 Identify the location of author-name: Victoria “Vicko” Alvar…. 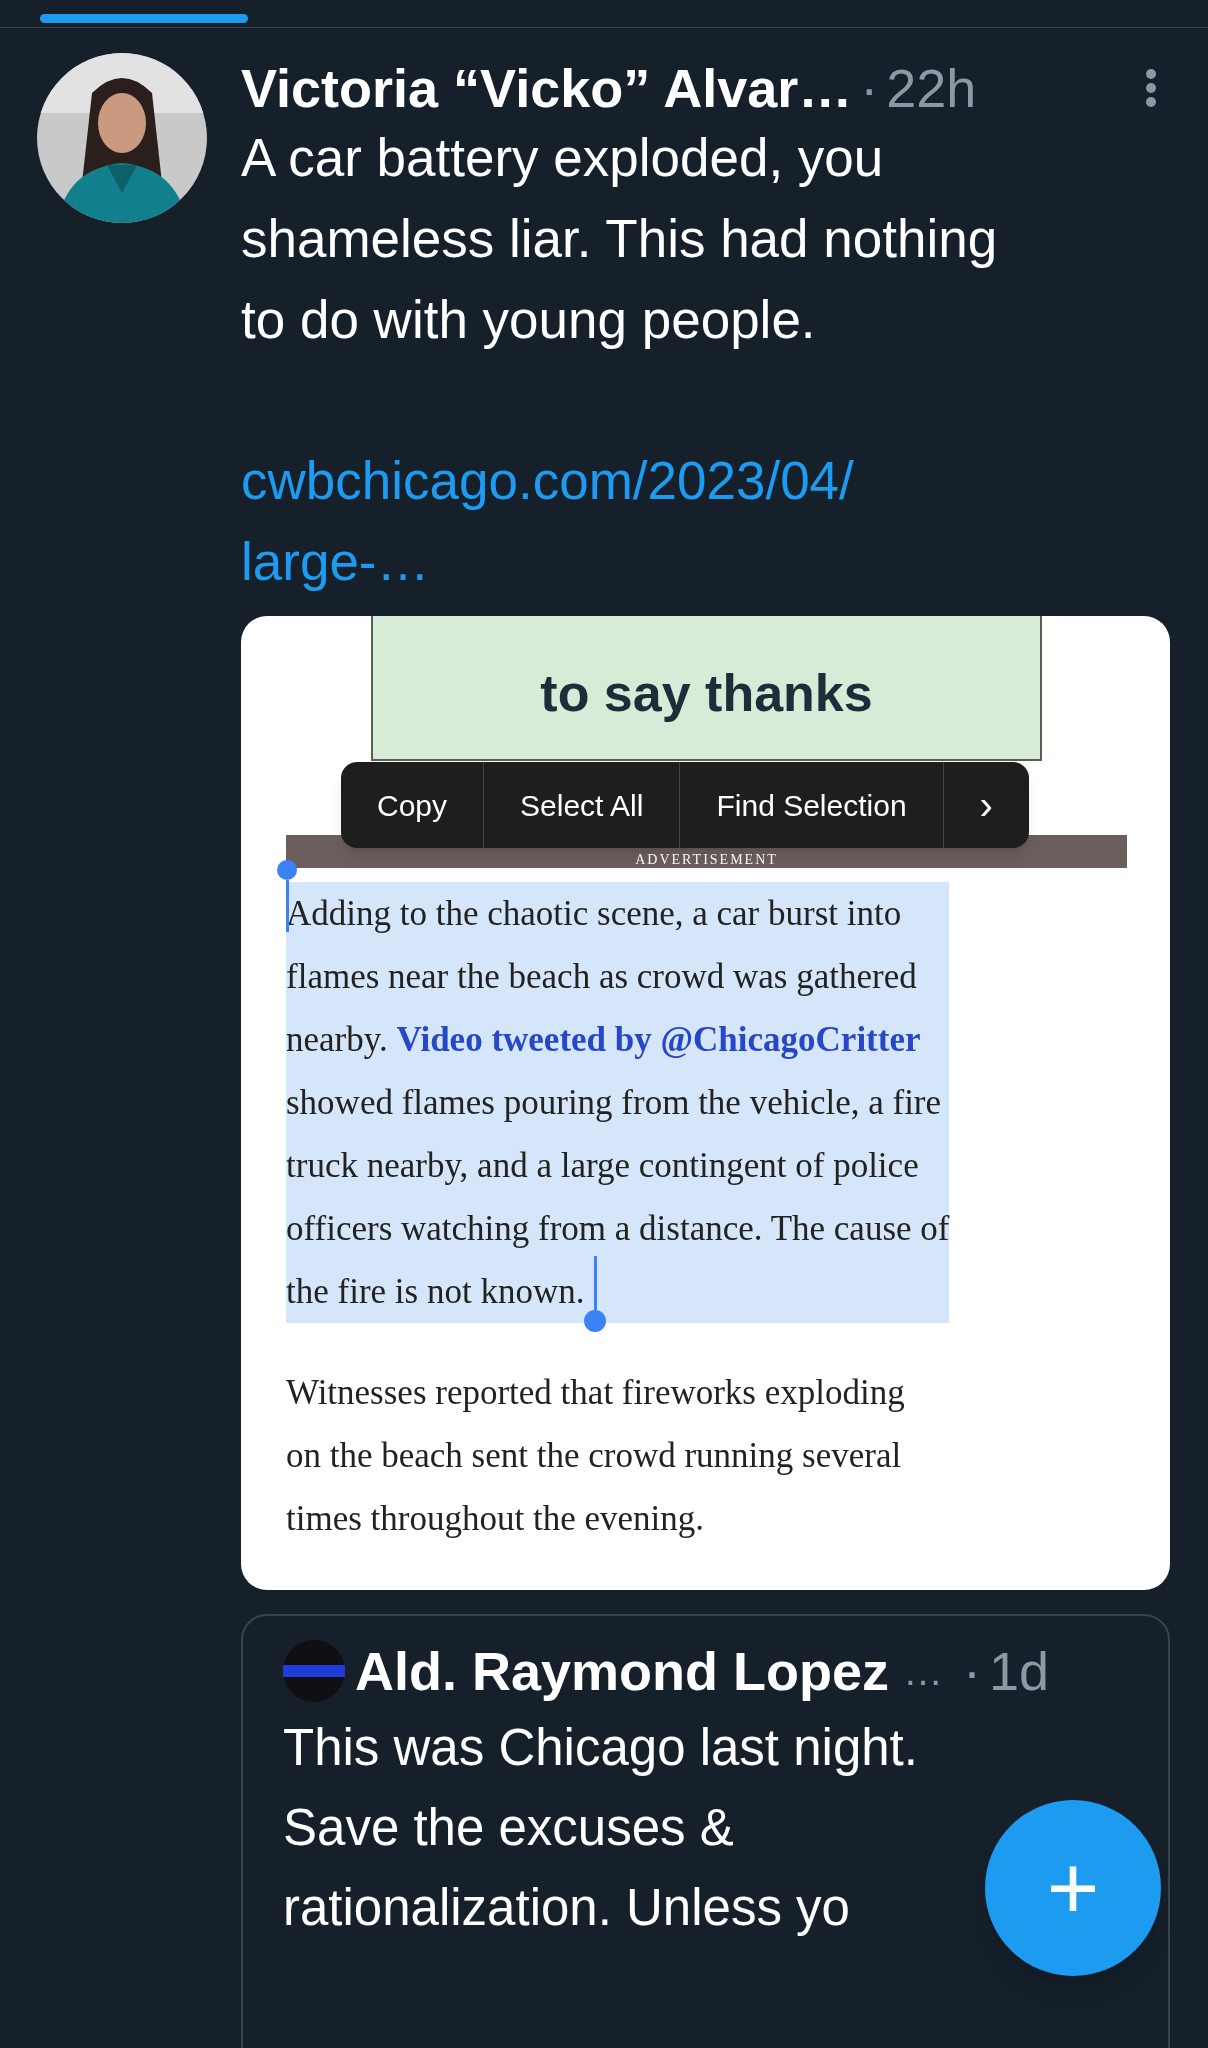
(547, 88).